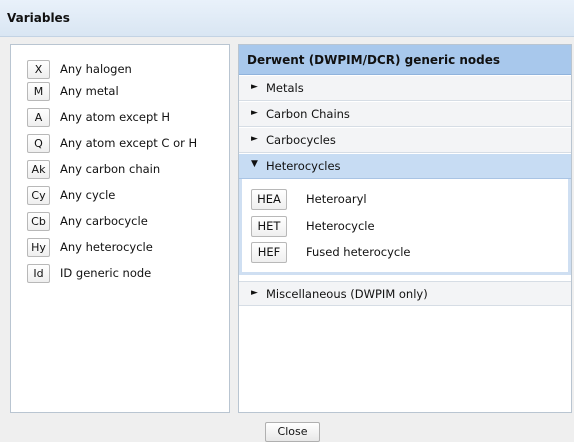 This screenshot has height=442, width=574. I want to click on variable-m-button: M, so click(38, 91).